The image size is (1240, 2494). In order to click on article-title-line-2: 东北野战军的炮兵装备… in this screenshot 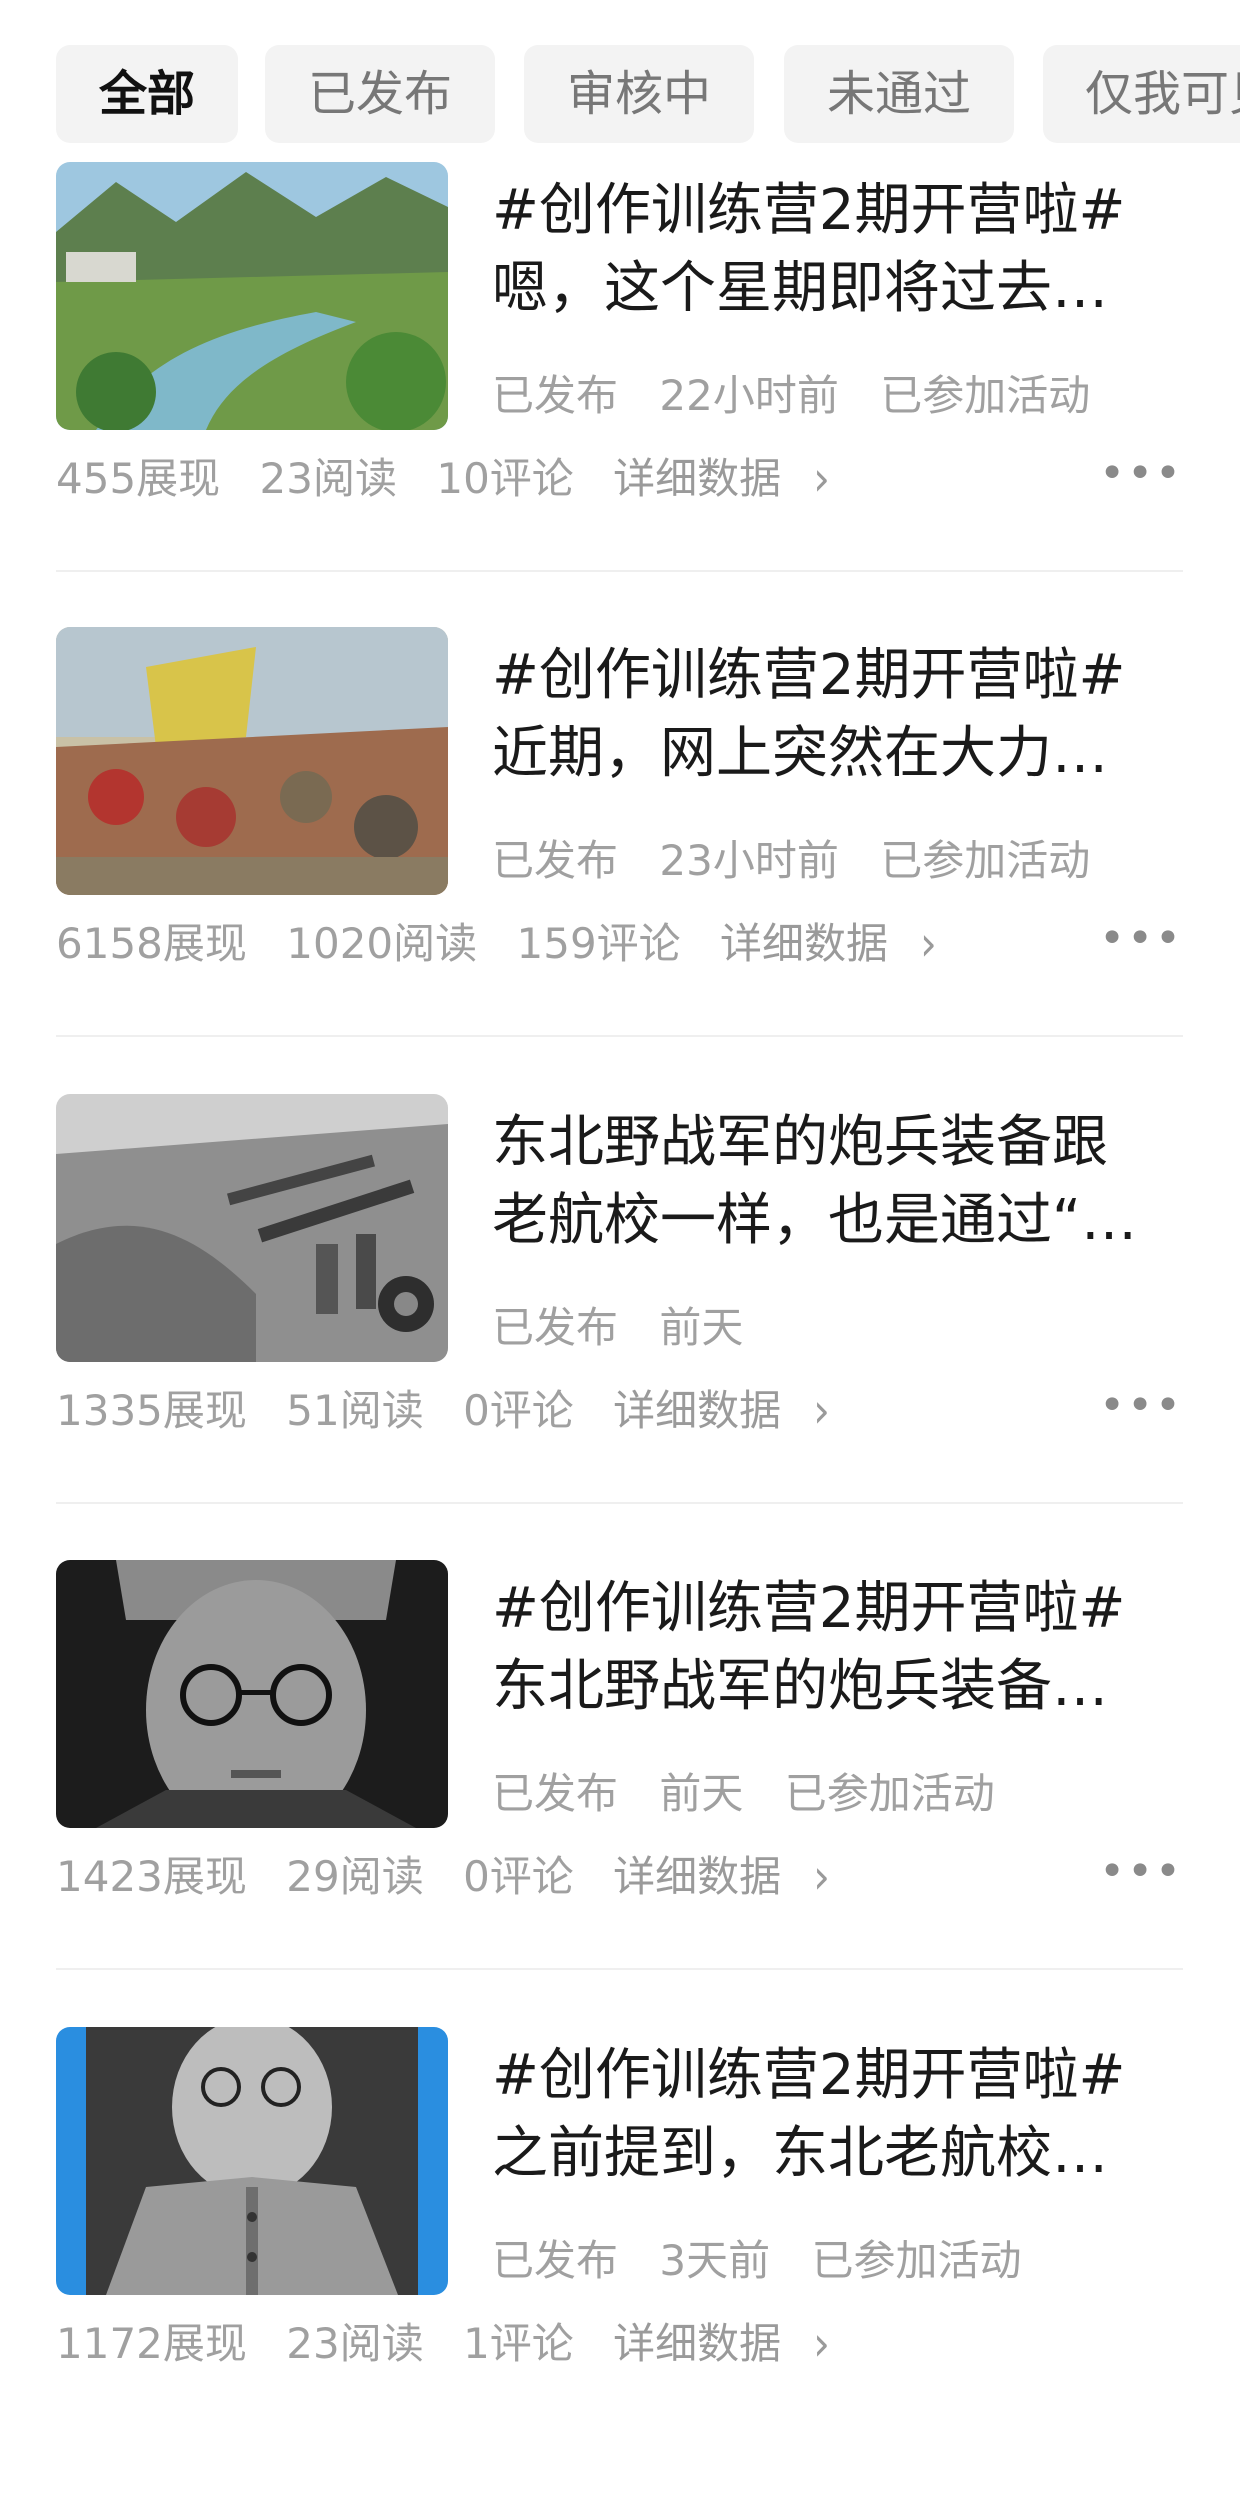, I will do `click(800, 1686)`.